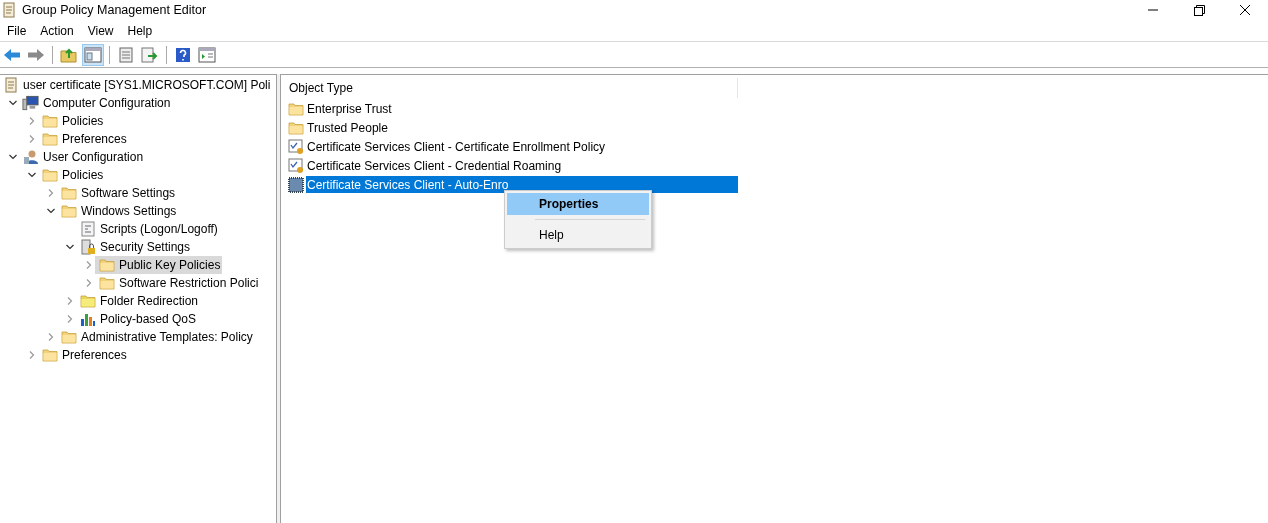  Describe the element at coordinates (30, 157) in the screenshot. I see `user-icon` at that location.